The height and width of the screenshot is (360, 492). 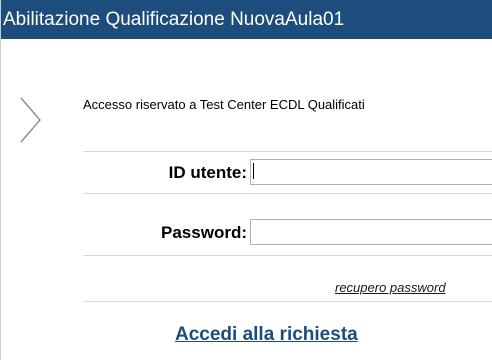 What do you see at coordinates (266, 335) in the screenshot?
I see `submit-request-link: Accedi alla richiesta` at bounding box center [266, 335].